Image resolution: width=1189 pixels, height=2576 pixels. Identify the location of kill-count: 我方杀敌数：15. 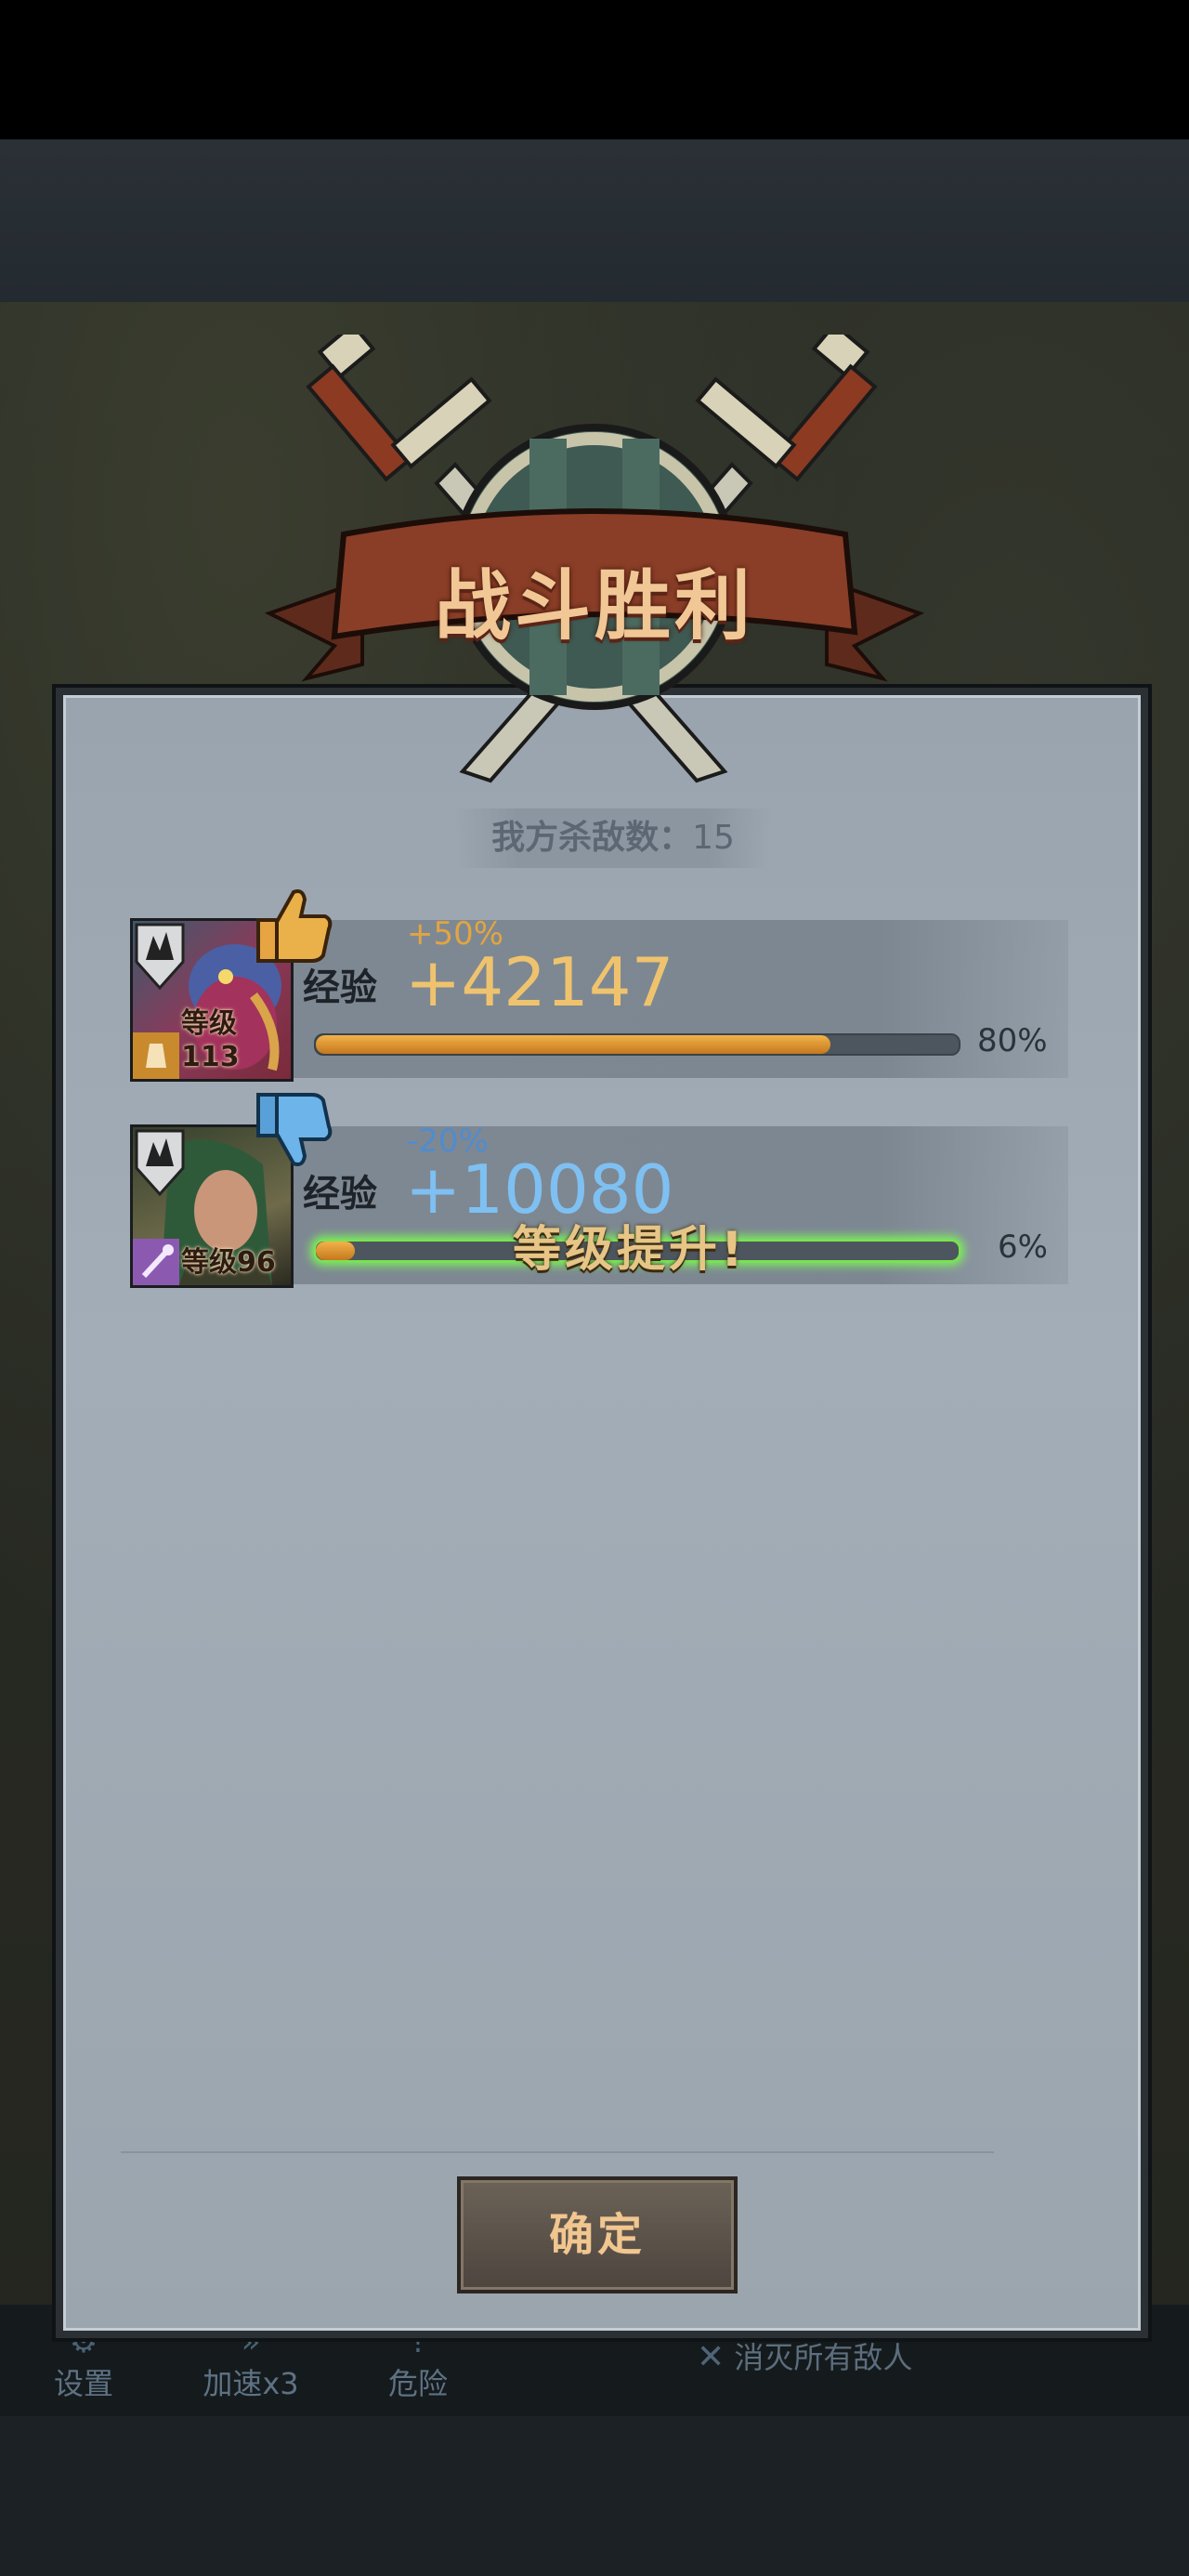
(613, 838).